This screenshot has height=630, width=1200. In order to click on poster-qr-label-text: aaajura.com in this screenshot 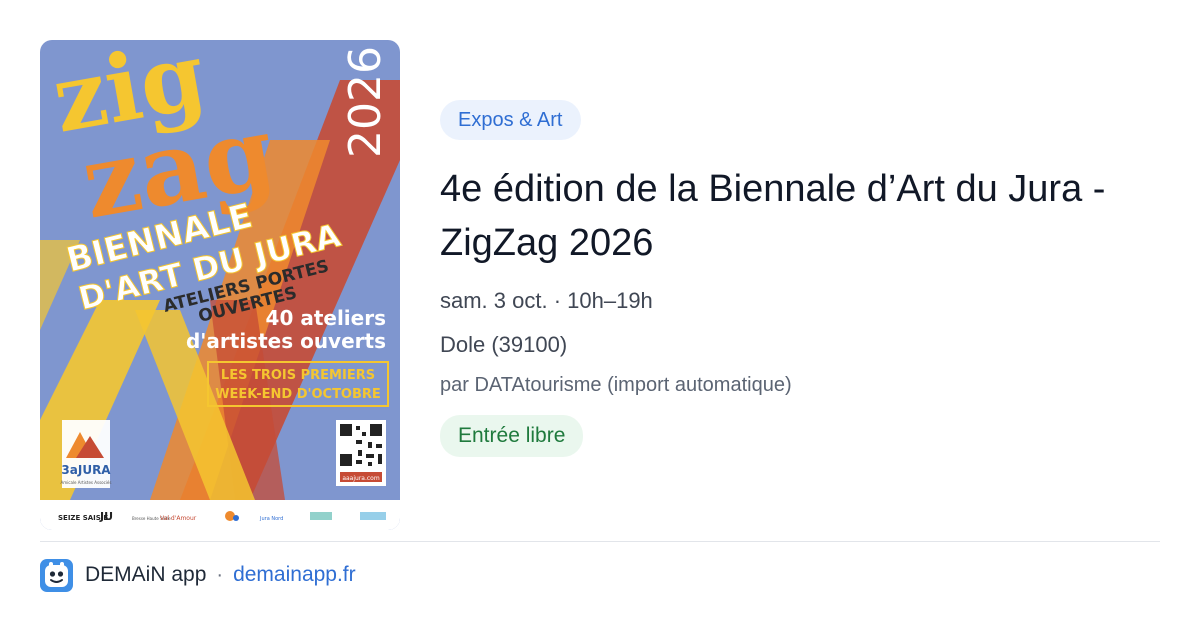, I will do `click(361, 478)`.